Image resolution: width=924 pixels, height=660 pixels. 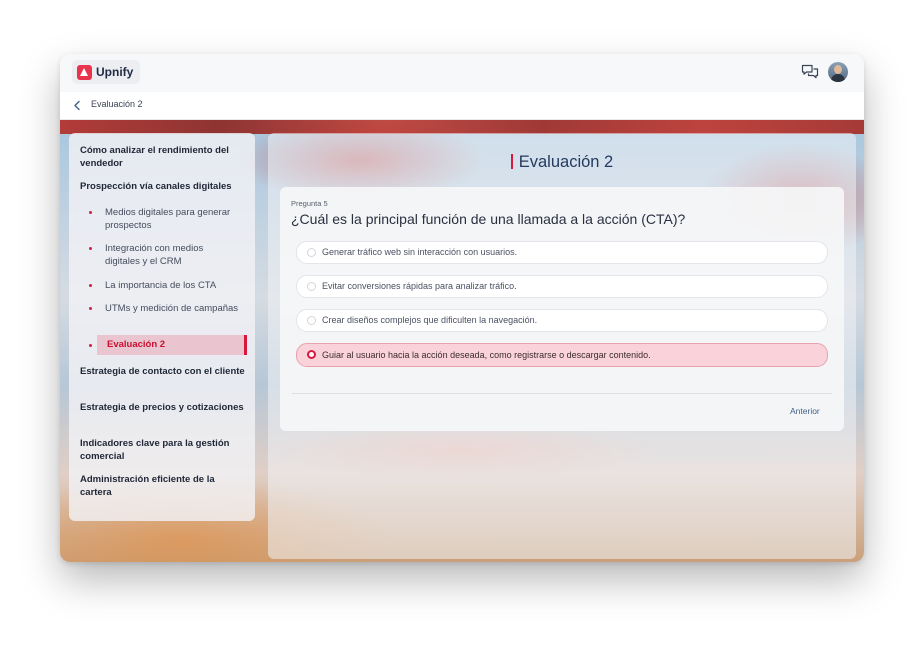 I want to click on sidebar-section-precios: Estrategia de precios y cotizaciones, so click(x=162, y=407).